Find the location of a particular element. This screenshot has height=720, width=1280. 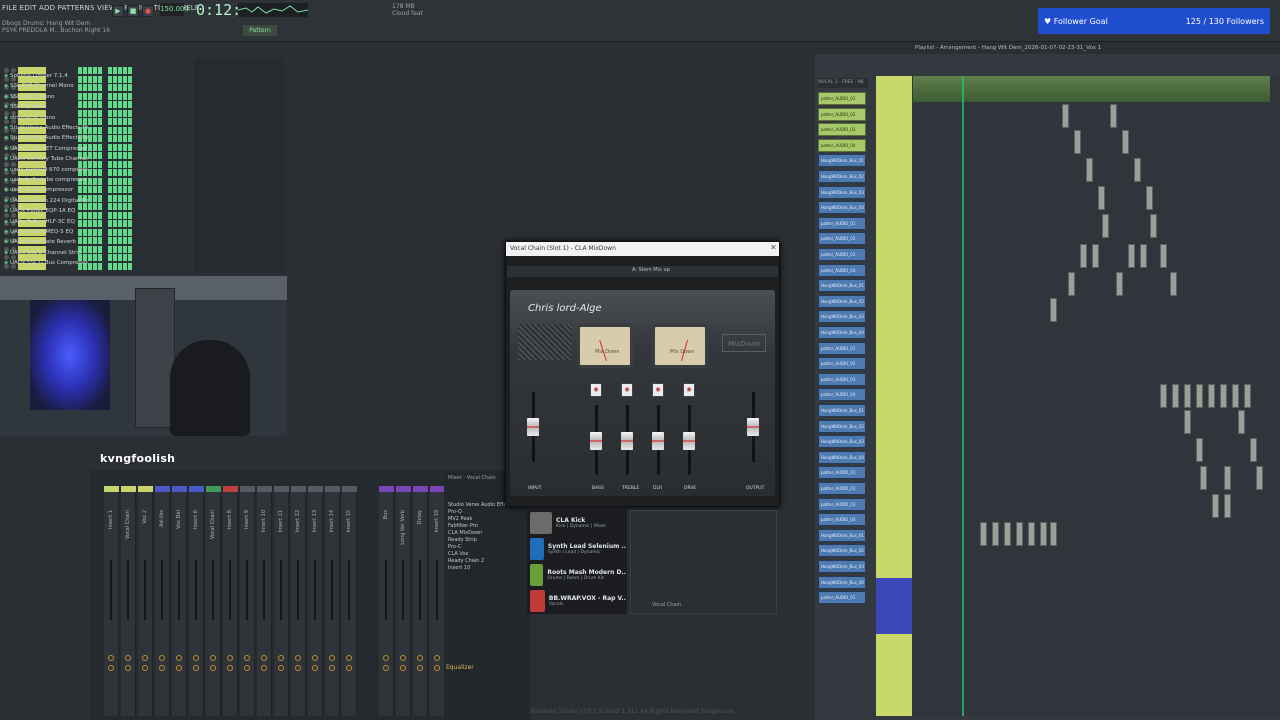

pattern-selector: Pattern is located at coordinates (260, 30).